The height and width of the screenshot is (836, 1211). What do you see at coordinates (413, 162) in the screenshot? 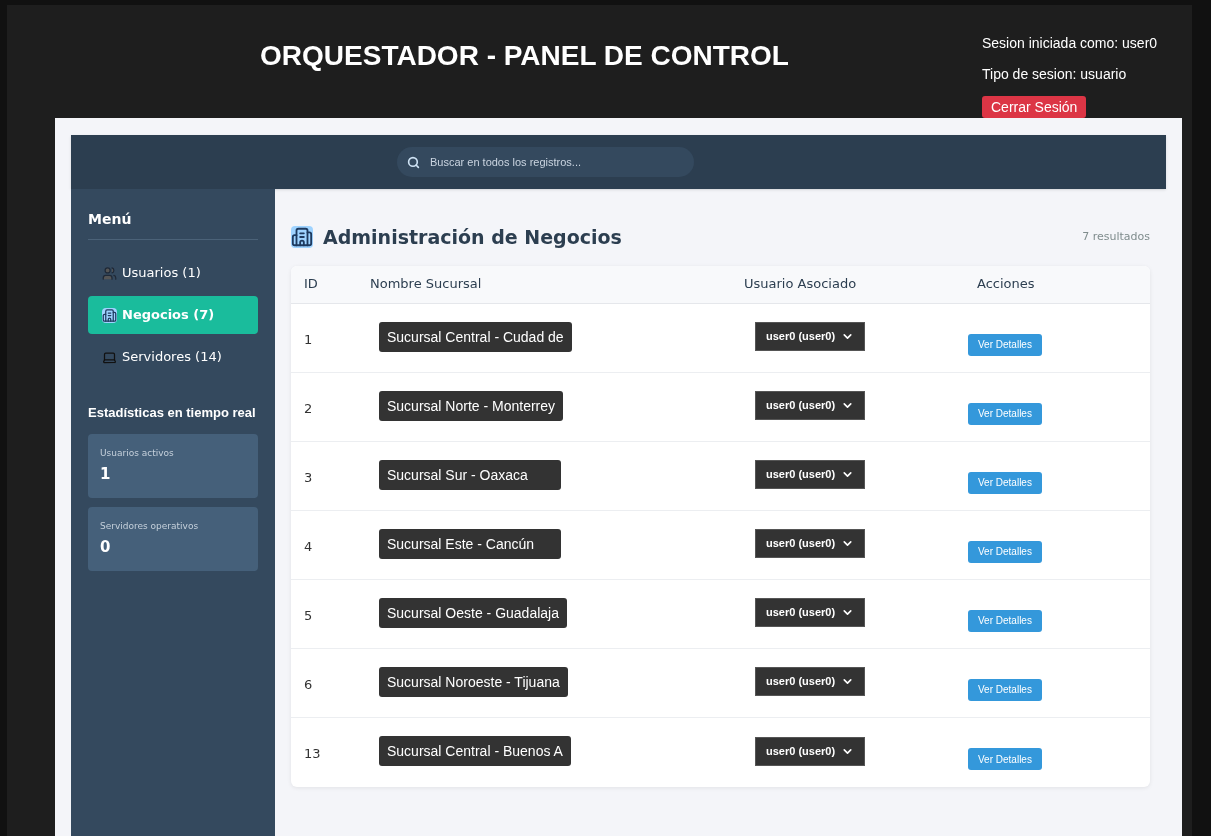
I see `search-icon` at bounding box center [413, 162].